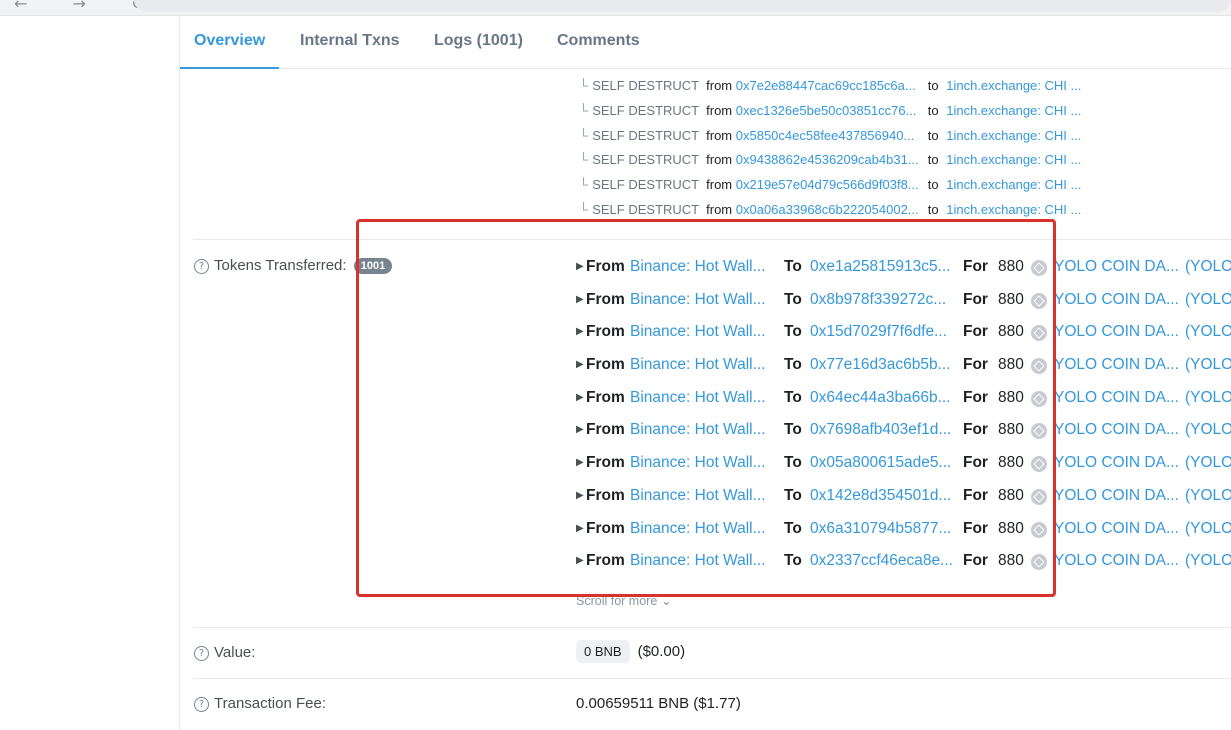  I want to click on browser-toolbar: ← → ↻, so click(615, 8).